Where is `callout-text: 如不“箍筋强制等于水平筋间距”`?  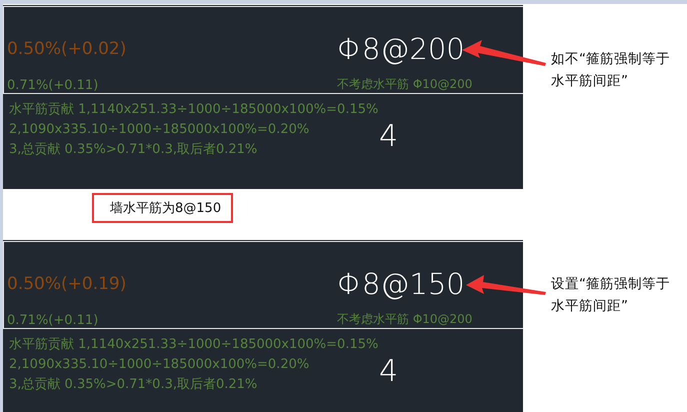
callout-text: 如不“箍筋强制等于水平筋间距” is located at coordinates (611, 70).